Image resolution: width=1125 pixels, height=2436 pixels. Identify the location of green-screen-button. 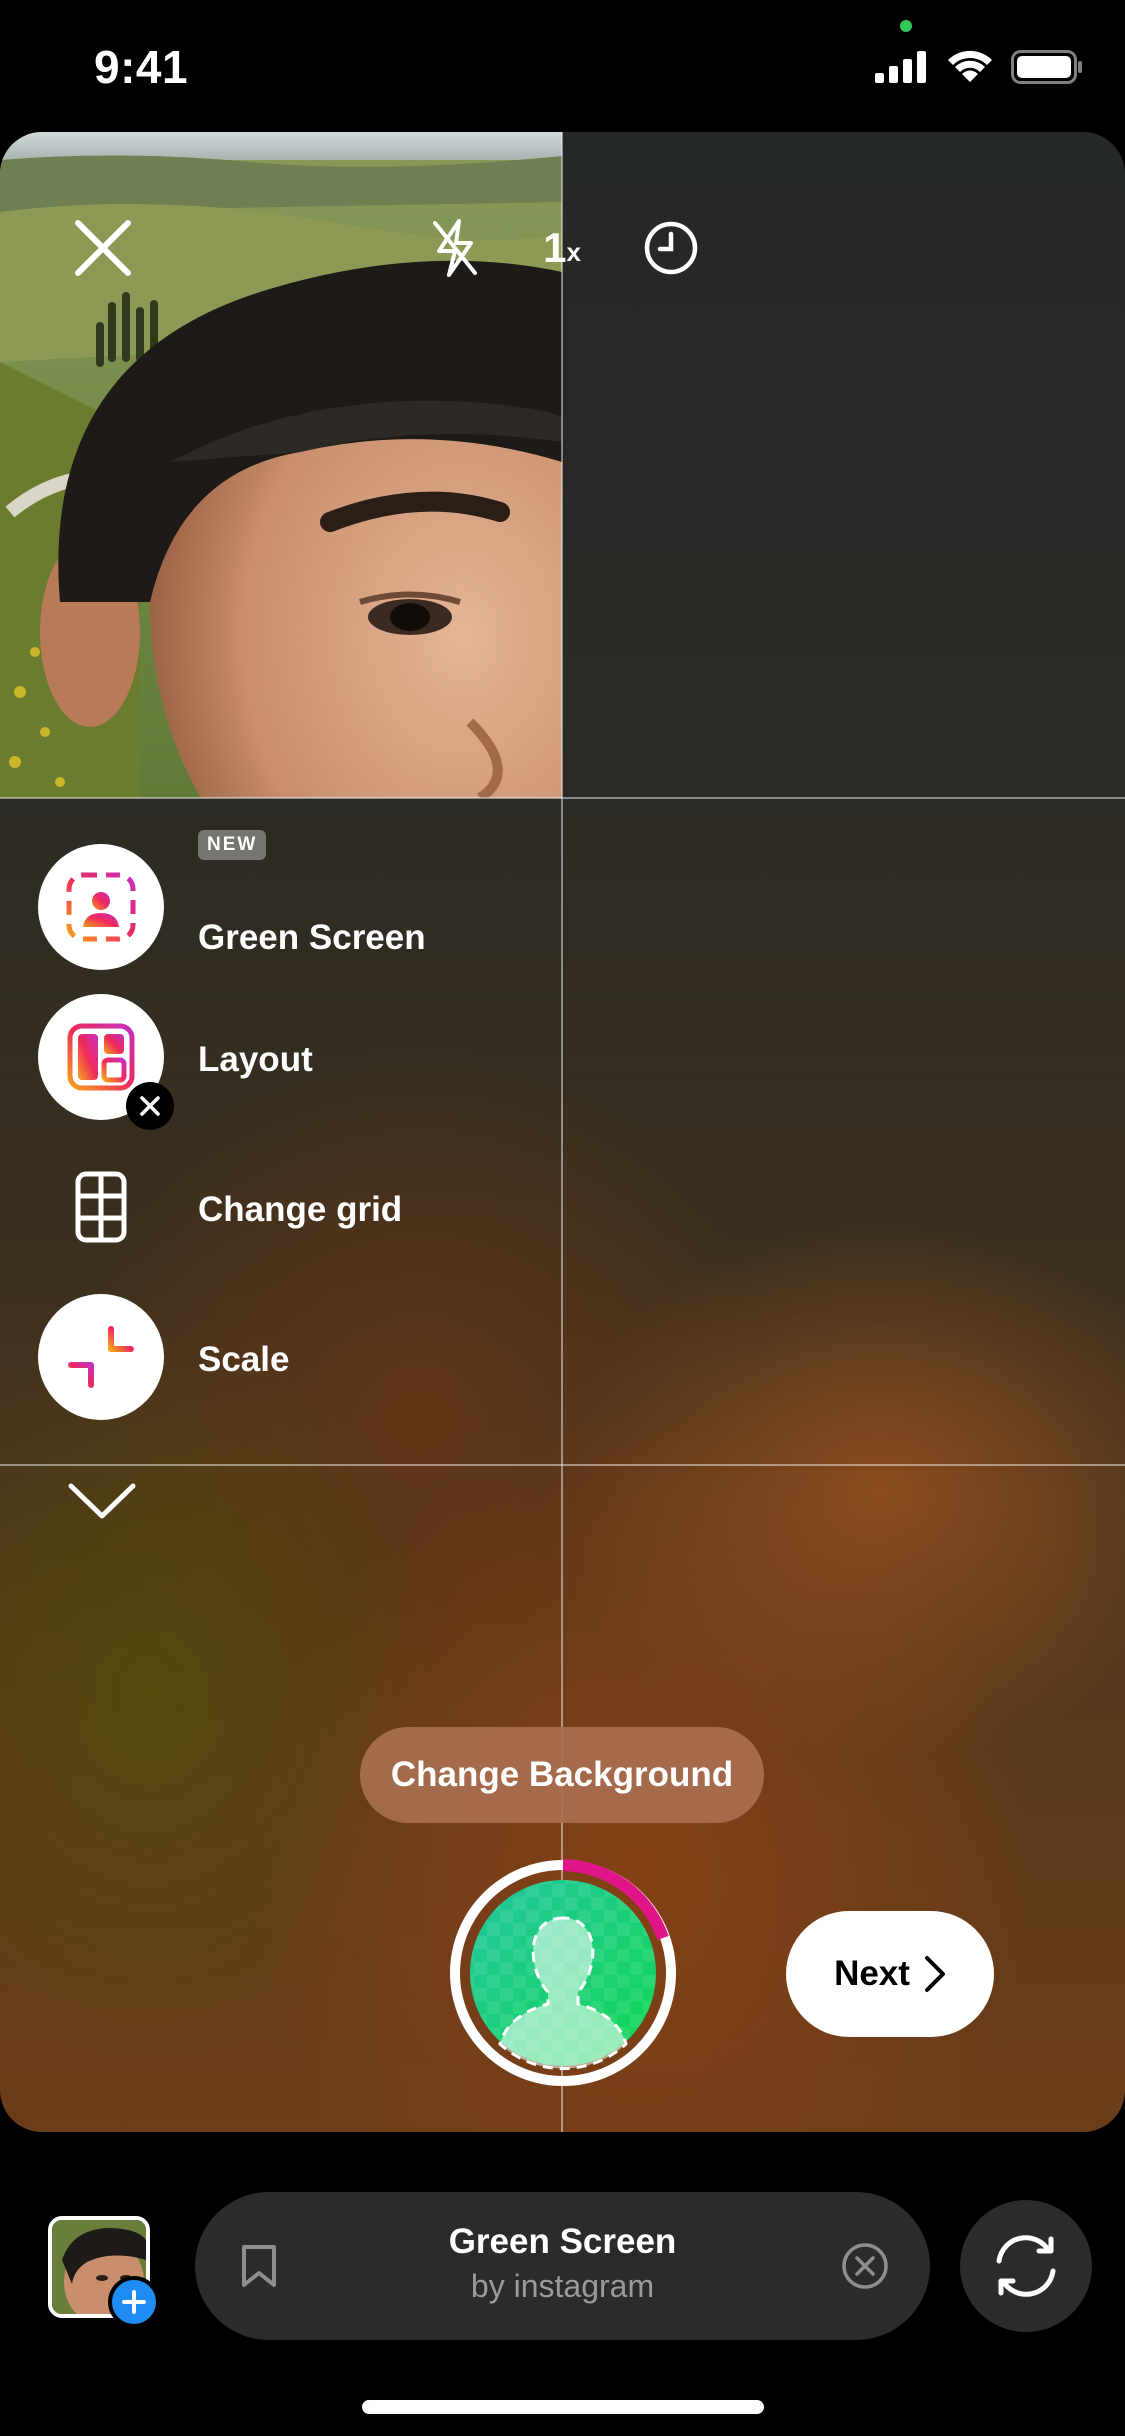
(101, 907).